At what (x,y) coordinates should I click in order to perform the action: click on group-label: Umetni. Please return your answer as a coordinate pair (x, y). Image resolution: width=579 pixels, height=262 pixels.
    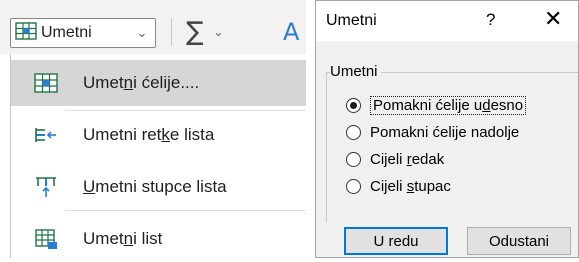
    Looking at the image, I should click on (355, 71).